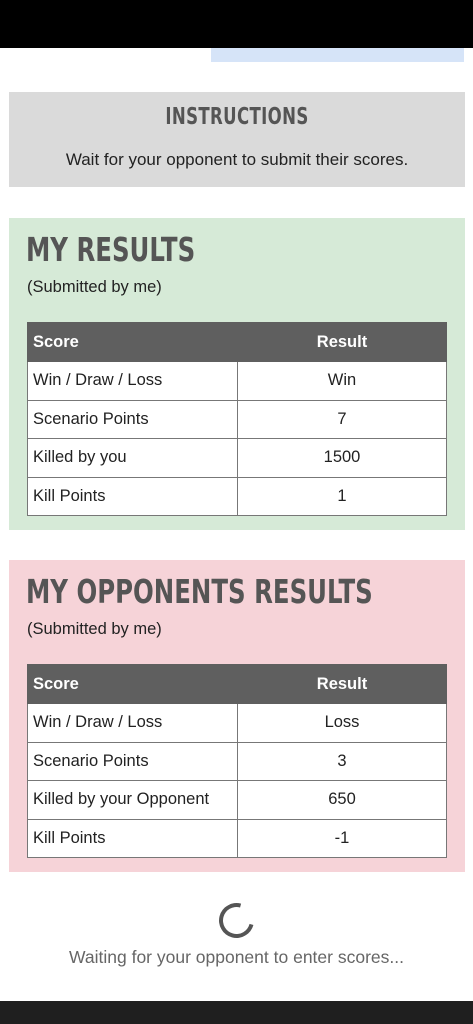  I want to click on table-row: Killed by your Opponent 650, so click(237, 800).